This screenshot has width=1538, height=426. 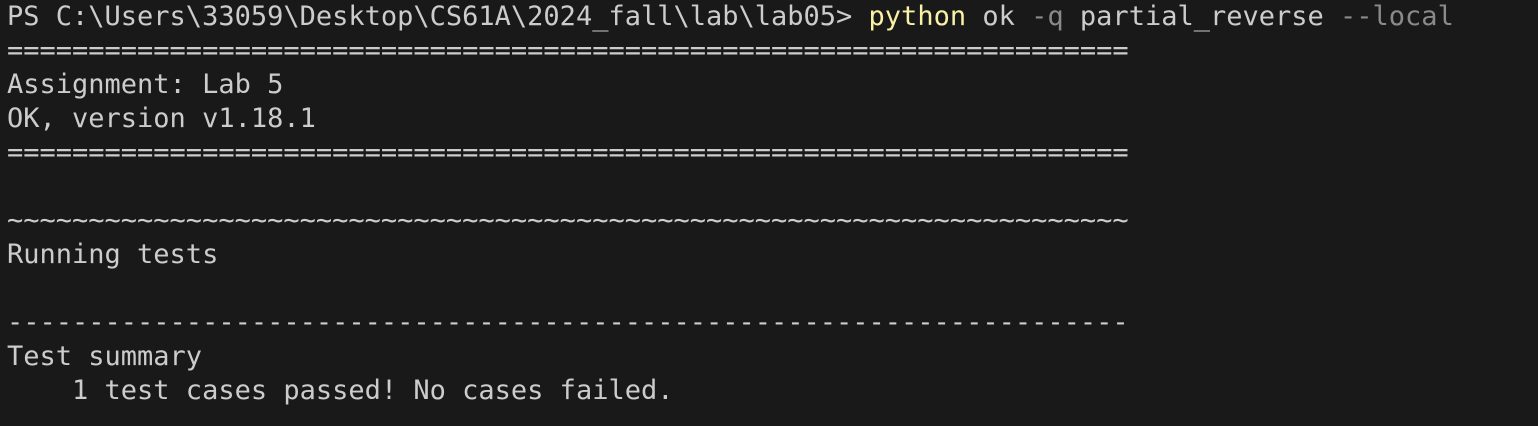 What do you see at coordinates (998, 16) in the screenshot?
I see `command-arg-ok: ok` at bounding box center [998, 16].